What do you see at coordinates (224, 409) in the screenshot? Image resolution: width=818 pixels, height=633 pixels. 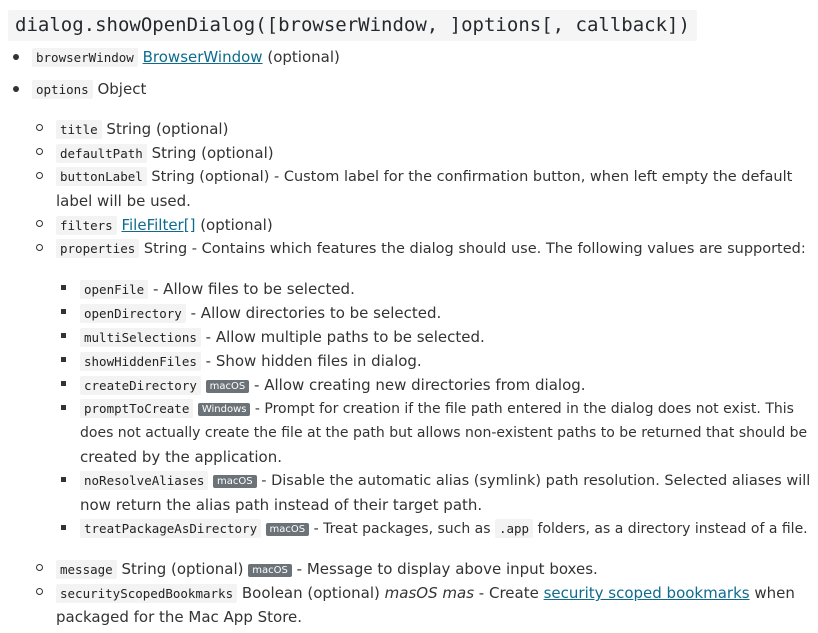 I see `platform-badge-windows: Windows` at bounding box center [224, 409].